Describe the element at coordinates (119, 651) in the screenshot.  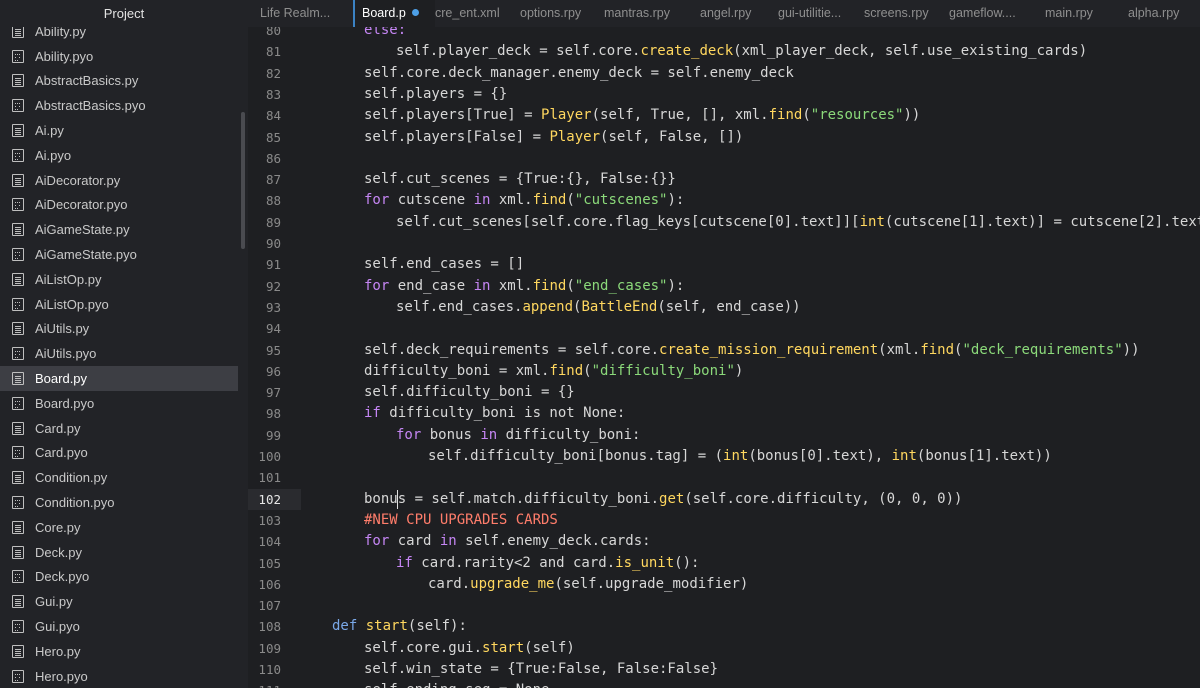
I see `file-item: Hero.py` at that location.